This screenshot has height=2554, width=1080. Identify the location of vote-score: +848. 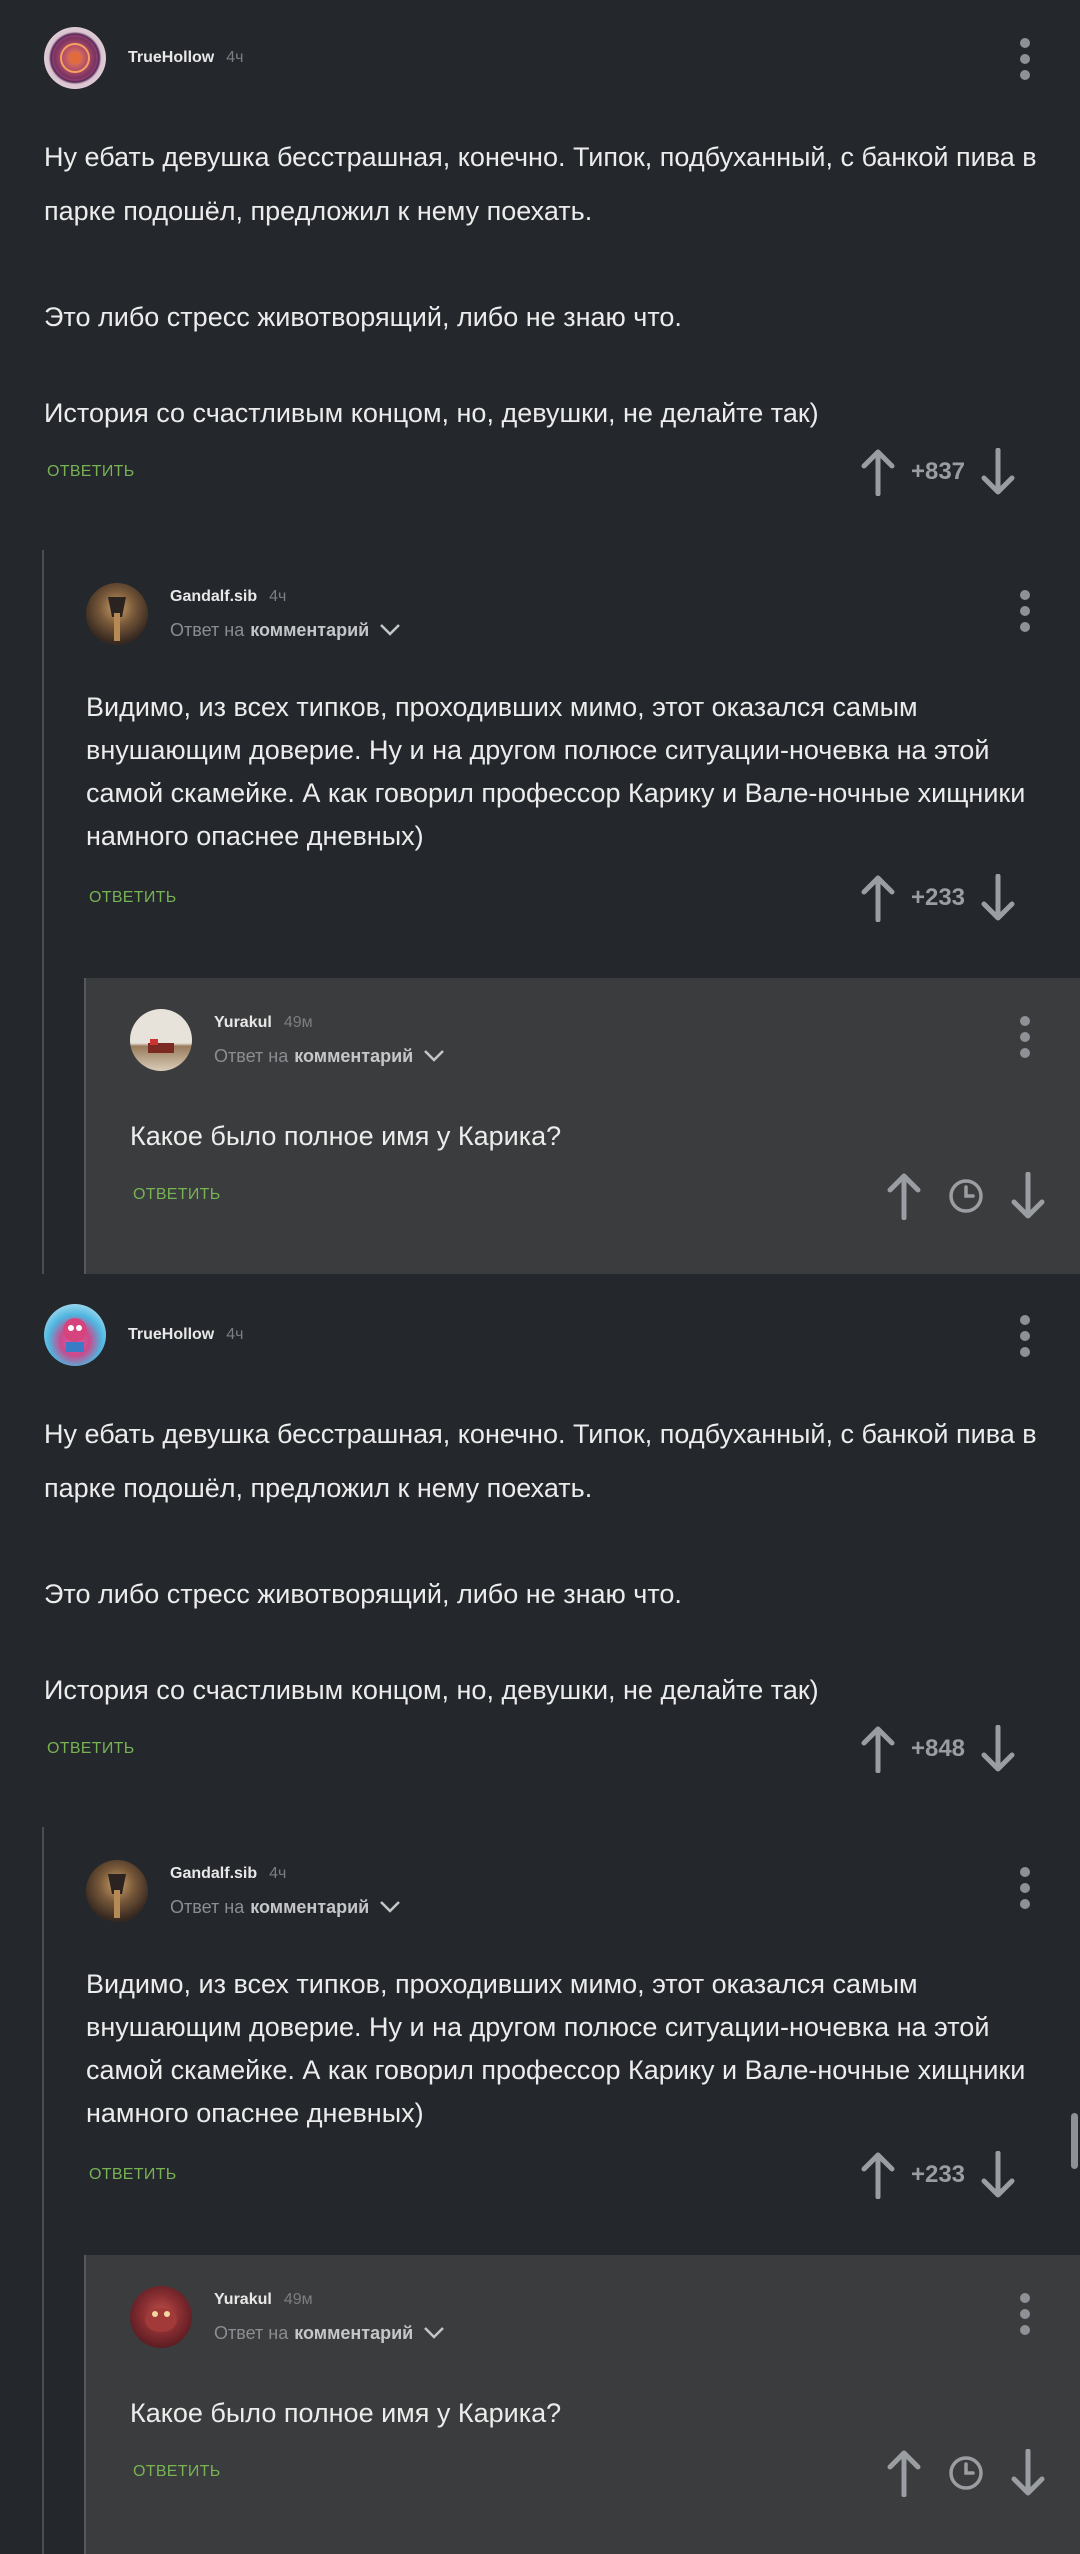
(938, 1748).